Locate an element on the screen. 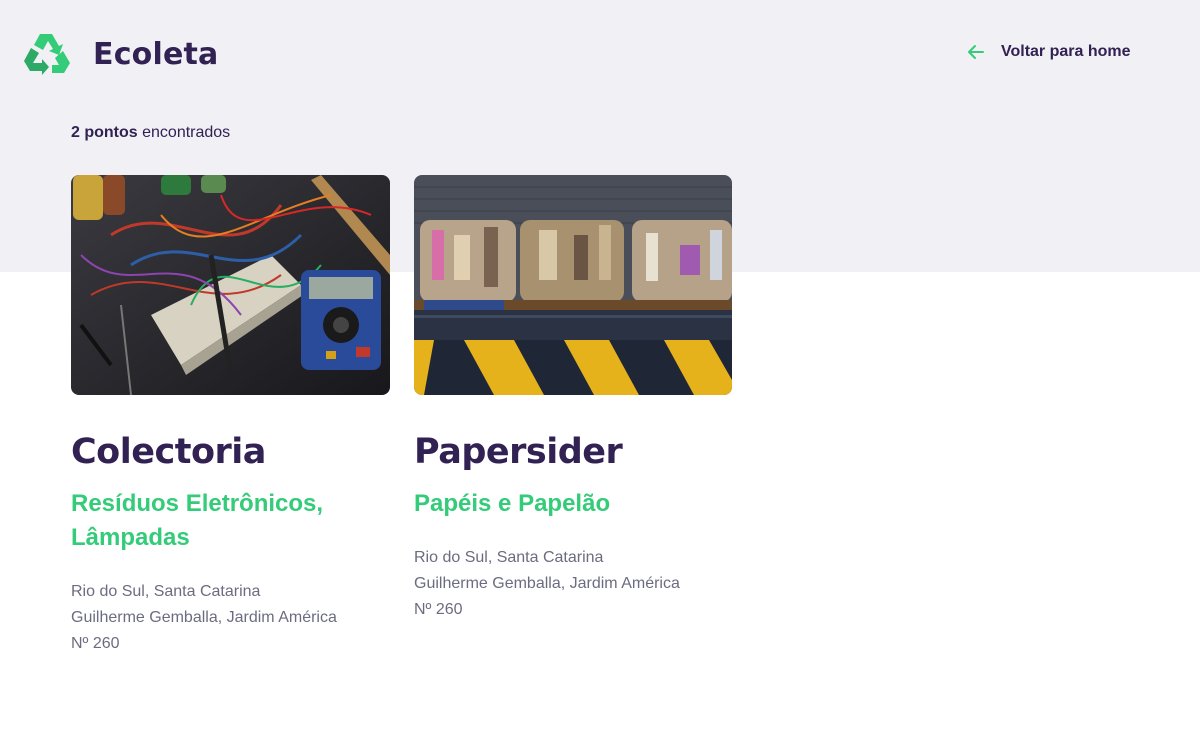 This screenshot has width=1200, height=746. point-items: Resíduos Eletrônicos, Lâmpadas is located at coordinates (197, 520).